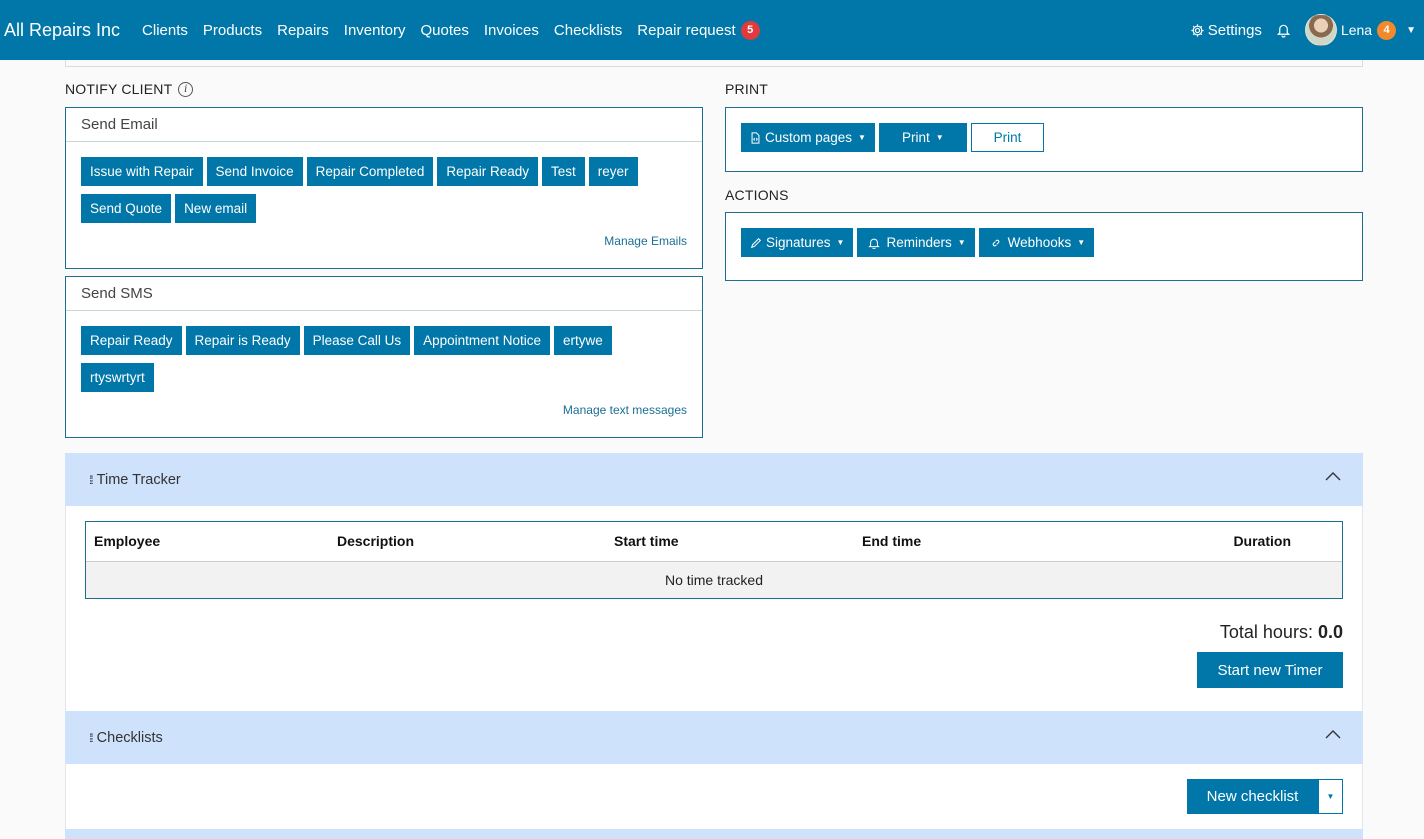  I want to click on print-dropdown-label: Print, so click(915, 137).